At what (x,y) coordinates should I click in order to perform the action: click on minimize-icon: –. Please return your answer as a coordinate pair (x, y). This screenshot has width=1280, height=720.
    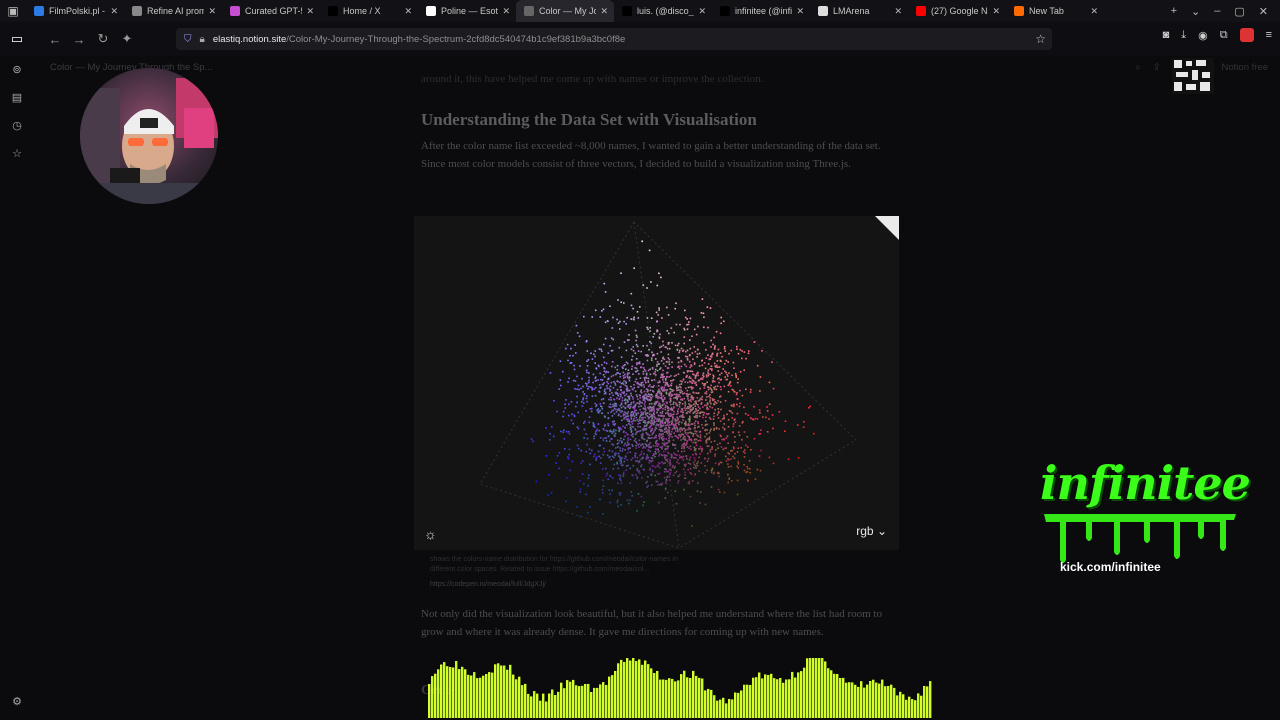
    Looking at the image, I should click on (1217, 11).